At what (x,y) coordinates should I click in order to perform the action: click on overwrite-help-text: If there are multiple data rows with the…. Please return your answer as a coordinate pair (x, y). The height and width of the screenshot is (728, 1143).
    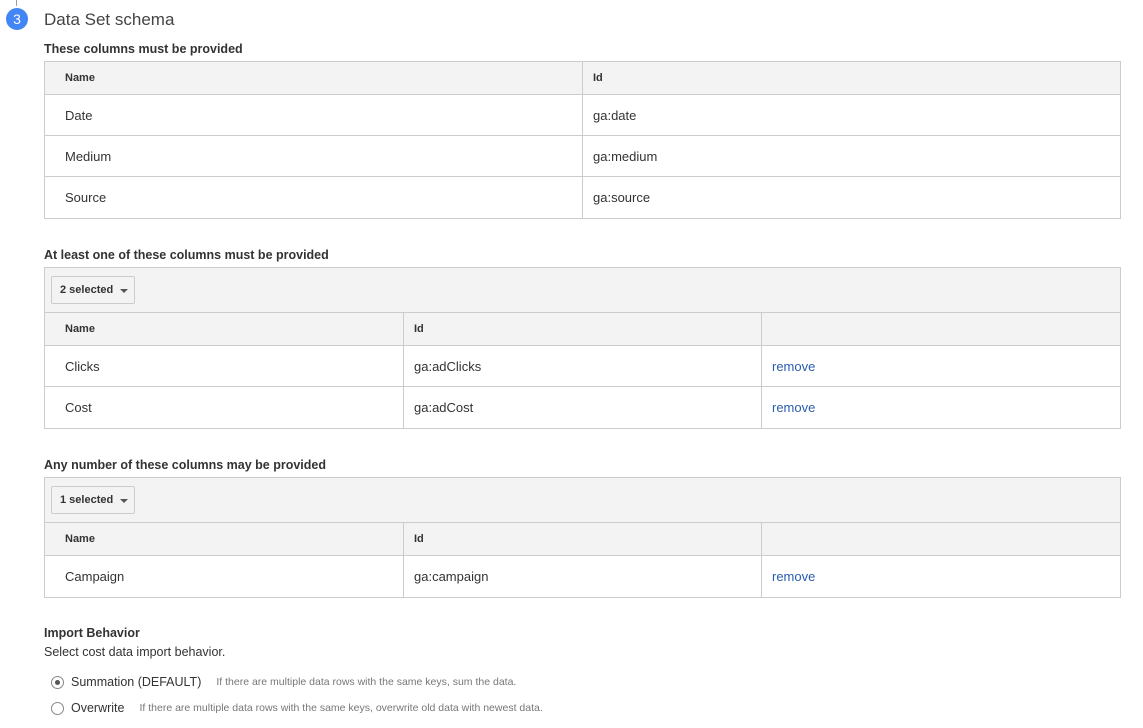
    Looking at the image, I should click on (341, 708).